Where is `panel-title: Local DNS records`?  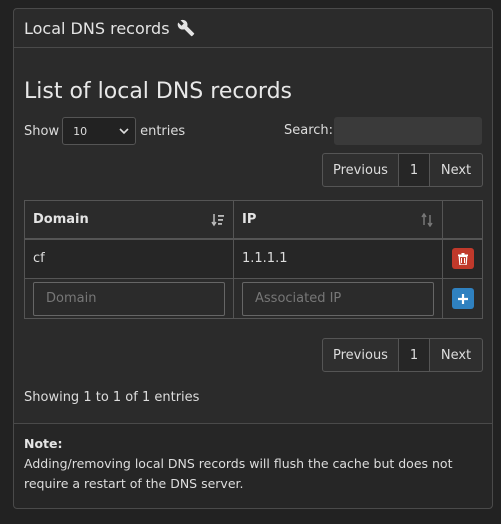
panel-title: Local DNS records is located at coordinates (97, 28).